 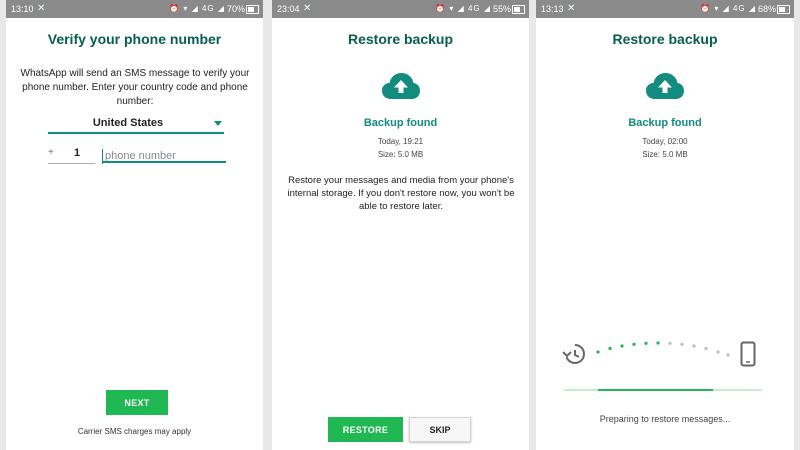 What do you see at coordinates (134, 39) in the screenshot?
I see `page-title: Verify your phone number` at bounding box center [134, 39].